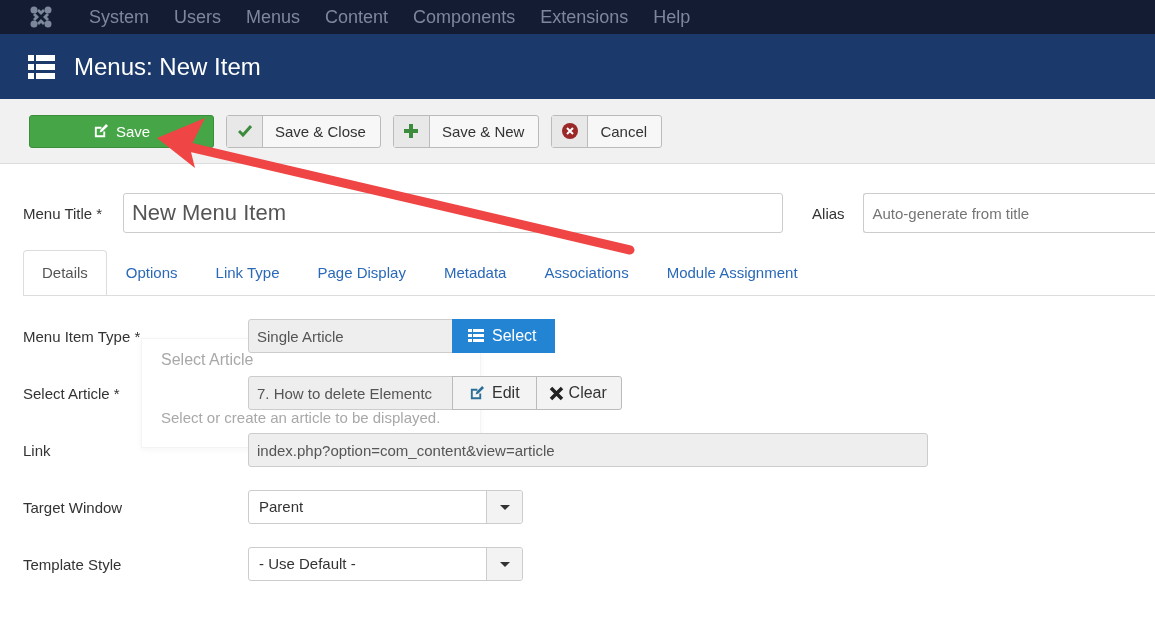 The height and width of the screenshot is (638, 1155). Describe the element at coordinates (494, 393) in the screenshot. I see `field-button: Edit` at that location.